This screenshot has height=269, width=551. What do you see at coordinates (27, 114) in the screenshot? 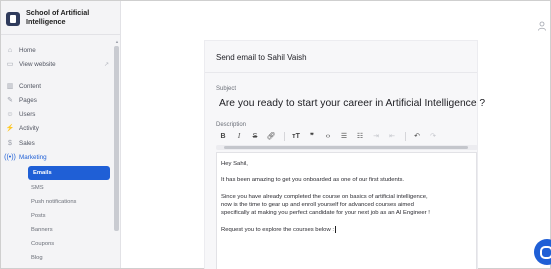
I see `sidebar-item-label: Users` at bounding box center [27, 114].